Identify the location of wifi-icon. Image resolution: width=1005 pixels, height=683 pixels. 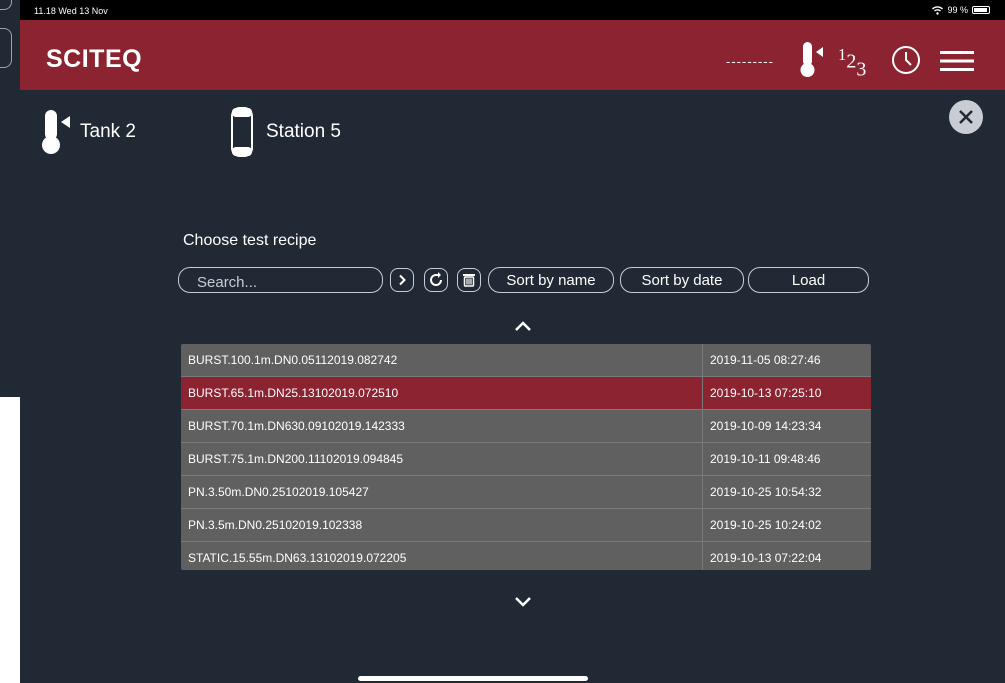
(938, 10).